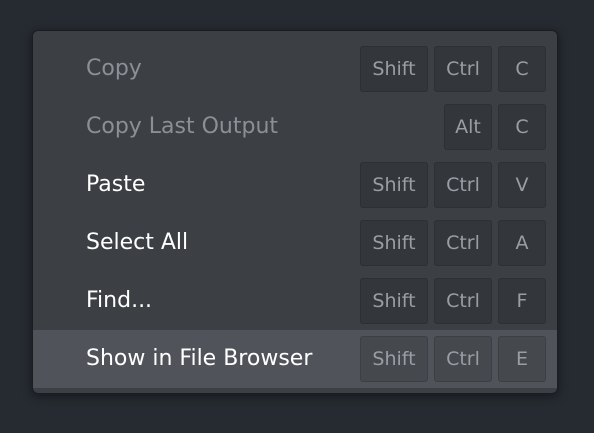  Describe the element at coordinates (295, 185) in the screenshot. I see `menu-item-paste: Paste Shift Ctrl V` at that location.